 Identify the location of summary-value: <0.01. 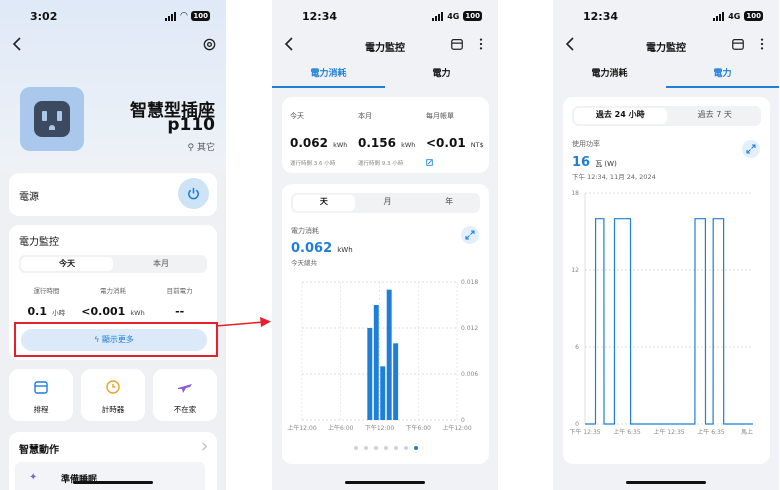
(446, 143).